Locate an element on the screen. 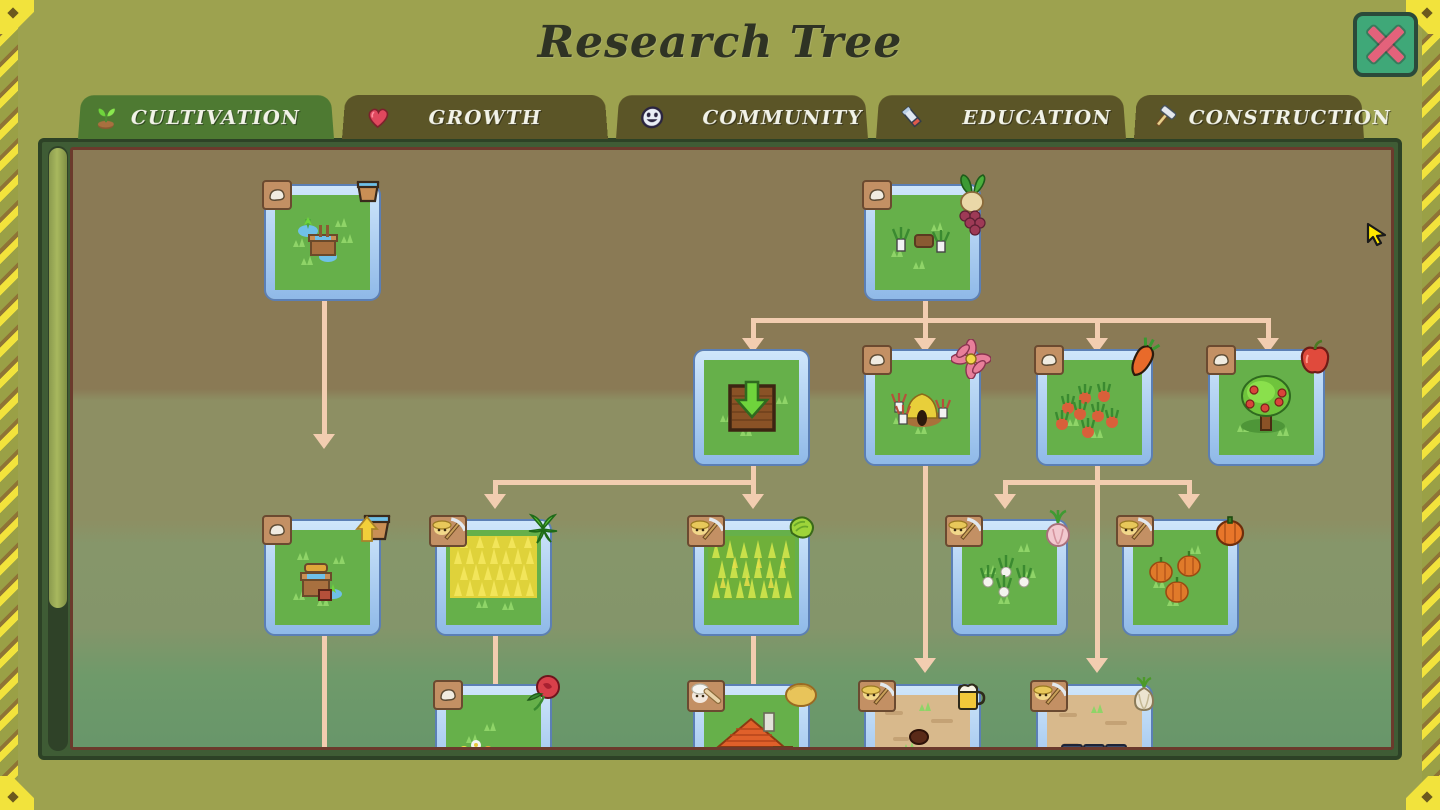 The height and width of the screenshot is (810, 1440). tab-cultivation: CULTIVATION is located at coordinates (206, 117).